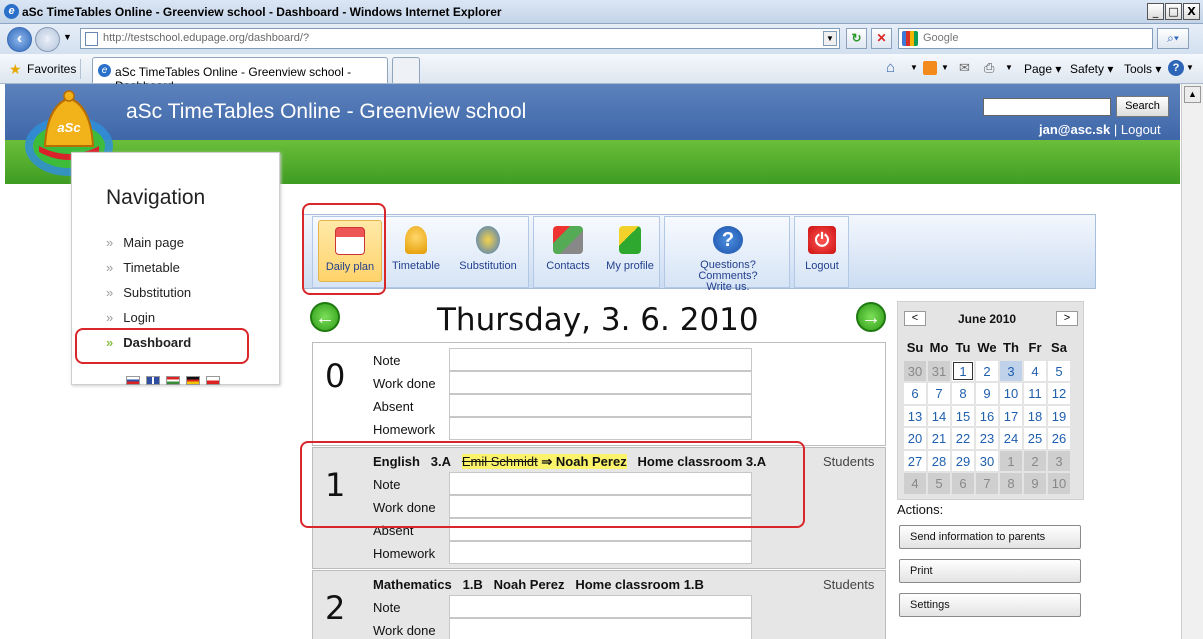 The image size is (1203, 639). I want to click on home-icon: ⌂, so click(890, 67).